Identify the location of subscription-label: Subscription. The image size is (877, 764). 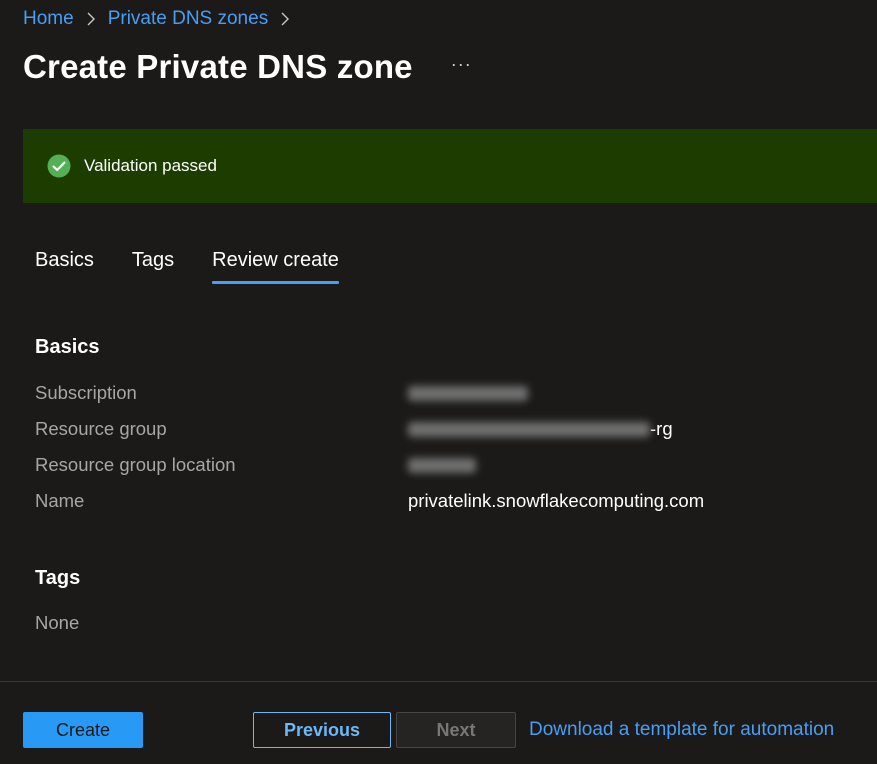
(86, 392).